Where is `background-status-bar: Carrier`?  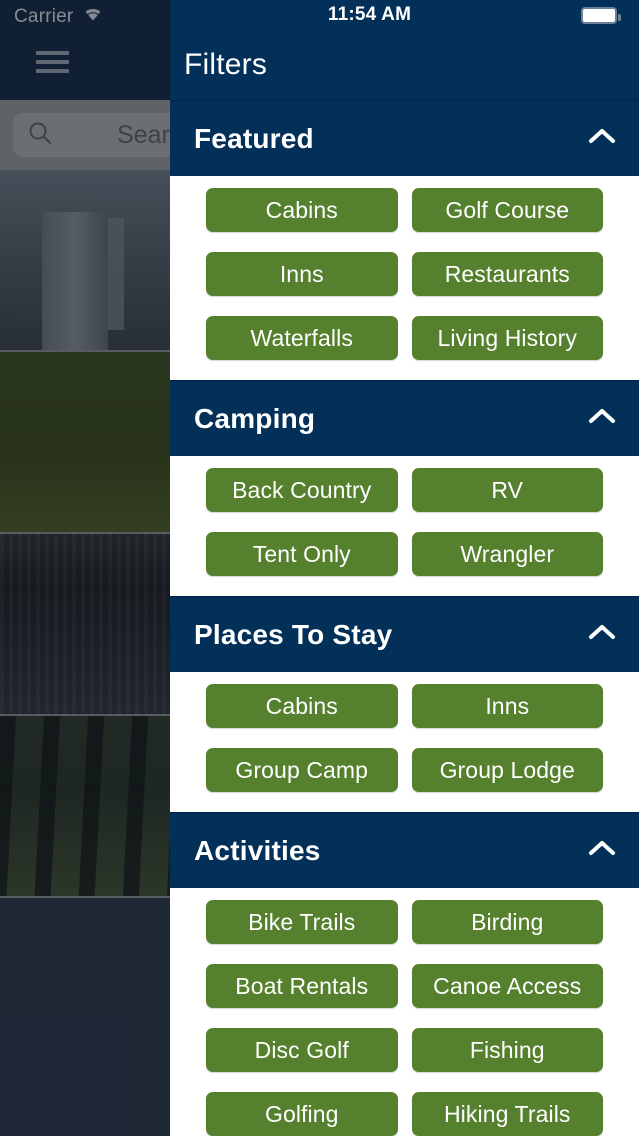
background-status-bar: Carrier is located at coordinates (59, 17).